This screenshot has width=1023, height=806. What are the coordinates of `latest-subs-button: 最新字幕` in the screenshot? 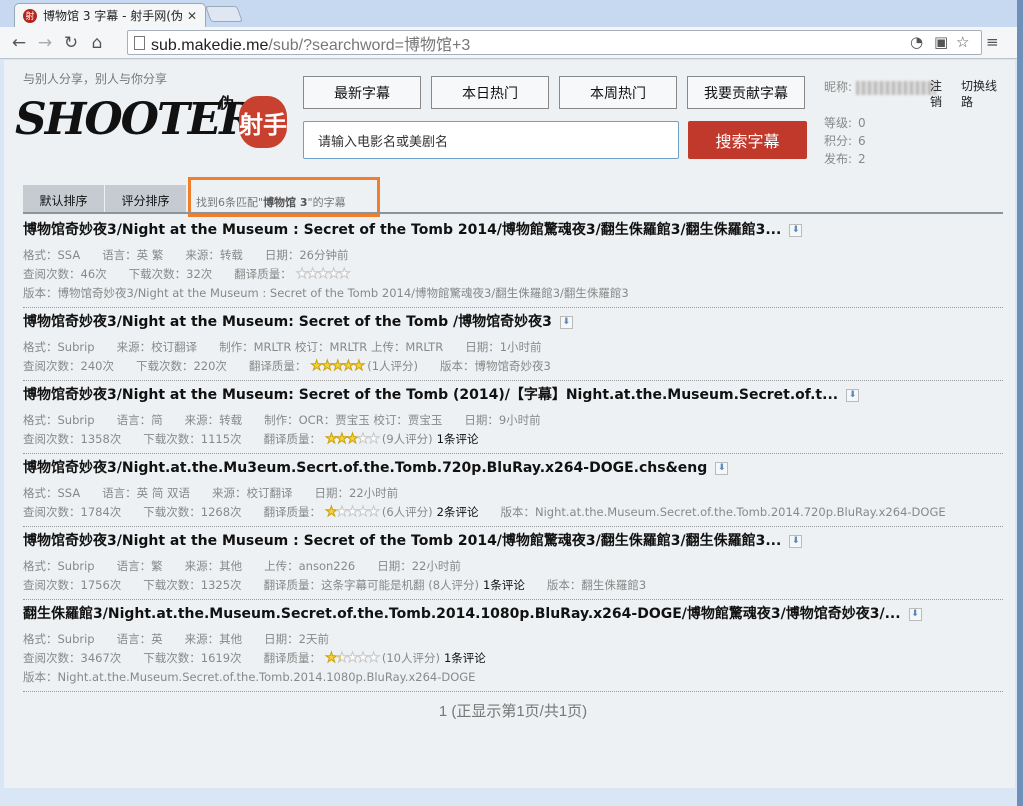 It's located at (362, 92).